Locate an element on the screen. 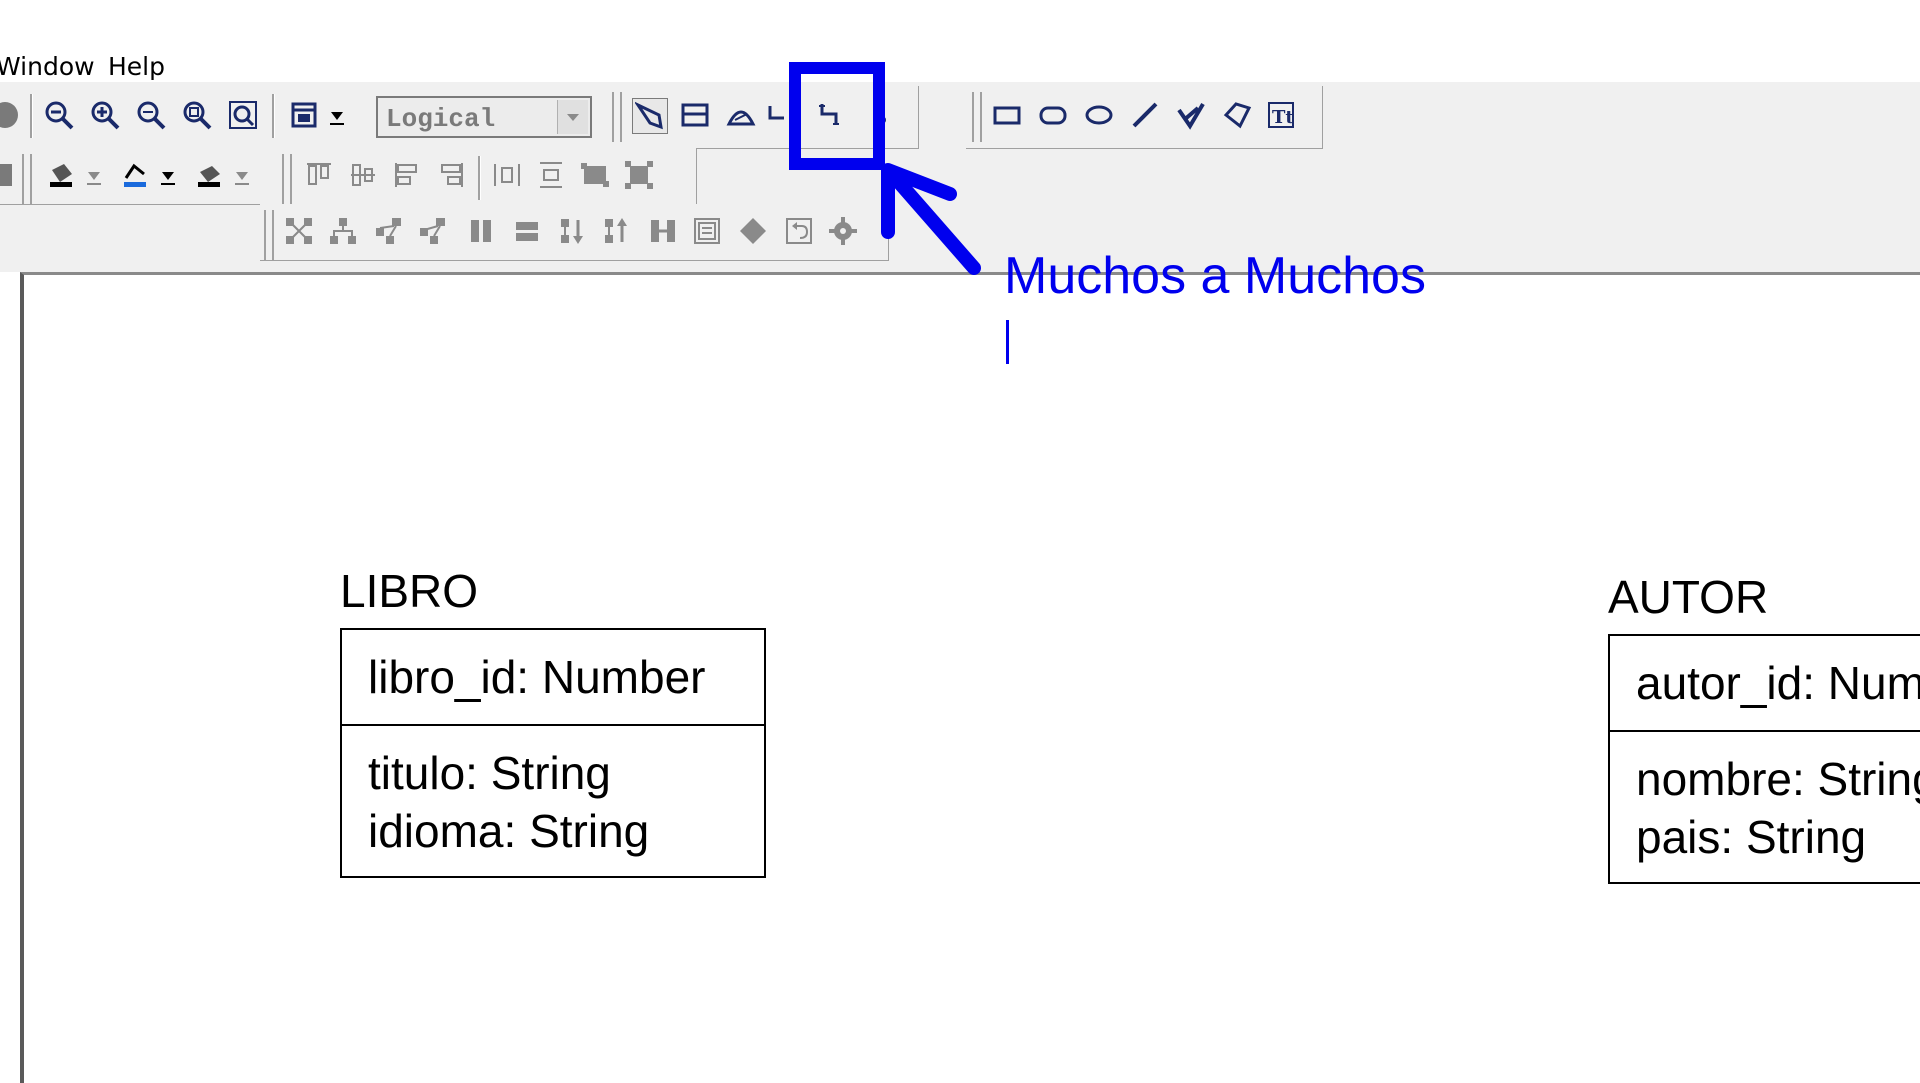 This screenshot has height=1083, width=1920. layout-toolbar is located at coordinates (574, 232).